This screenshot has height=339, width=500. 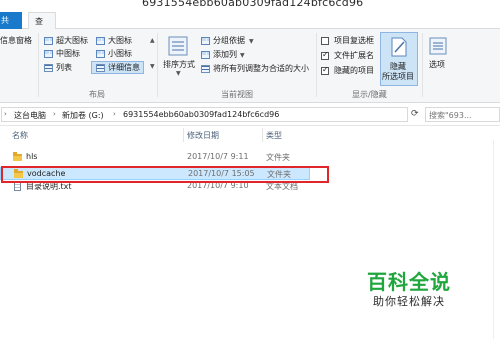 What do you see at coordinates (120, 41) in the screenshot?
I see `layout-large-icons: 大图标` at bounding box center [120, 41].